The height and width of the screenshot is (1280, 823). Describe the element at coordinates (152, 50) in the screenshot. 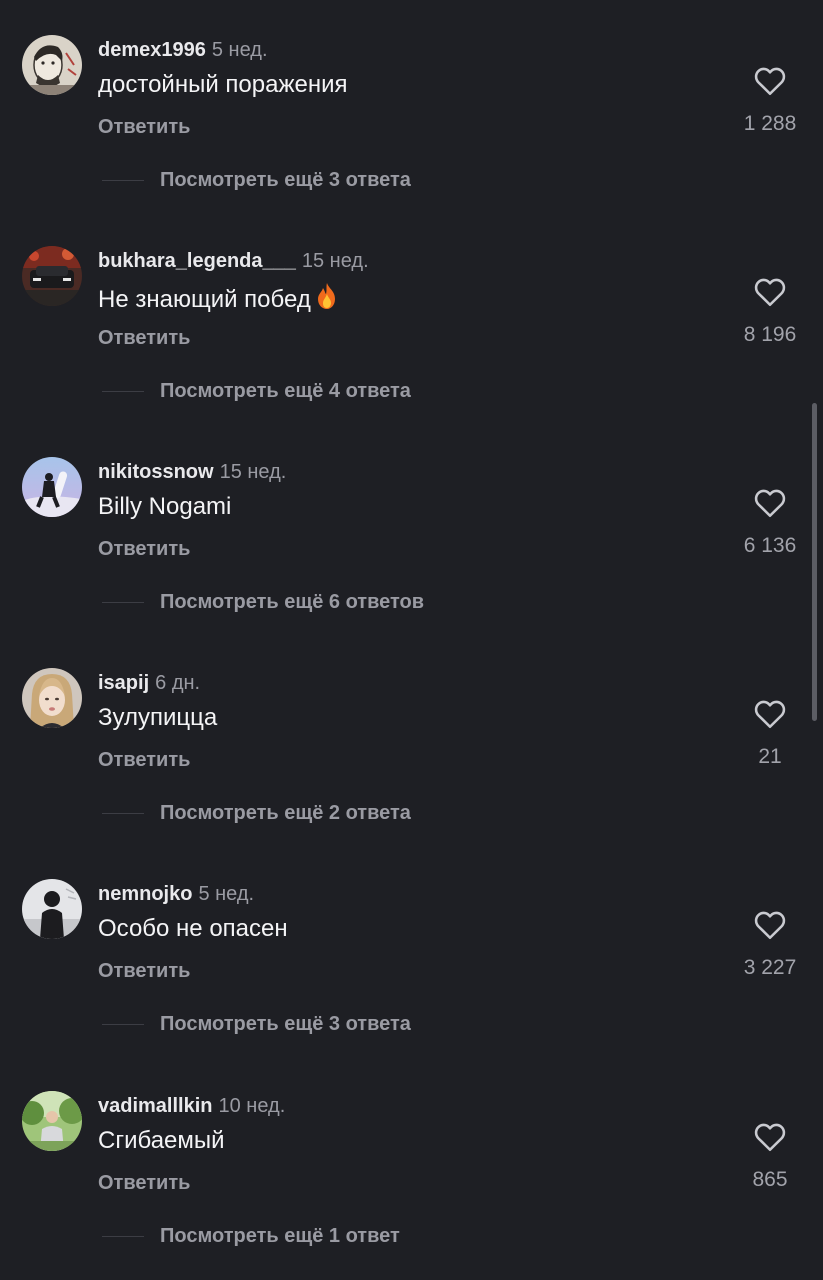

I see `username: demex1996` at that location.